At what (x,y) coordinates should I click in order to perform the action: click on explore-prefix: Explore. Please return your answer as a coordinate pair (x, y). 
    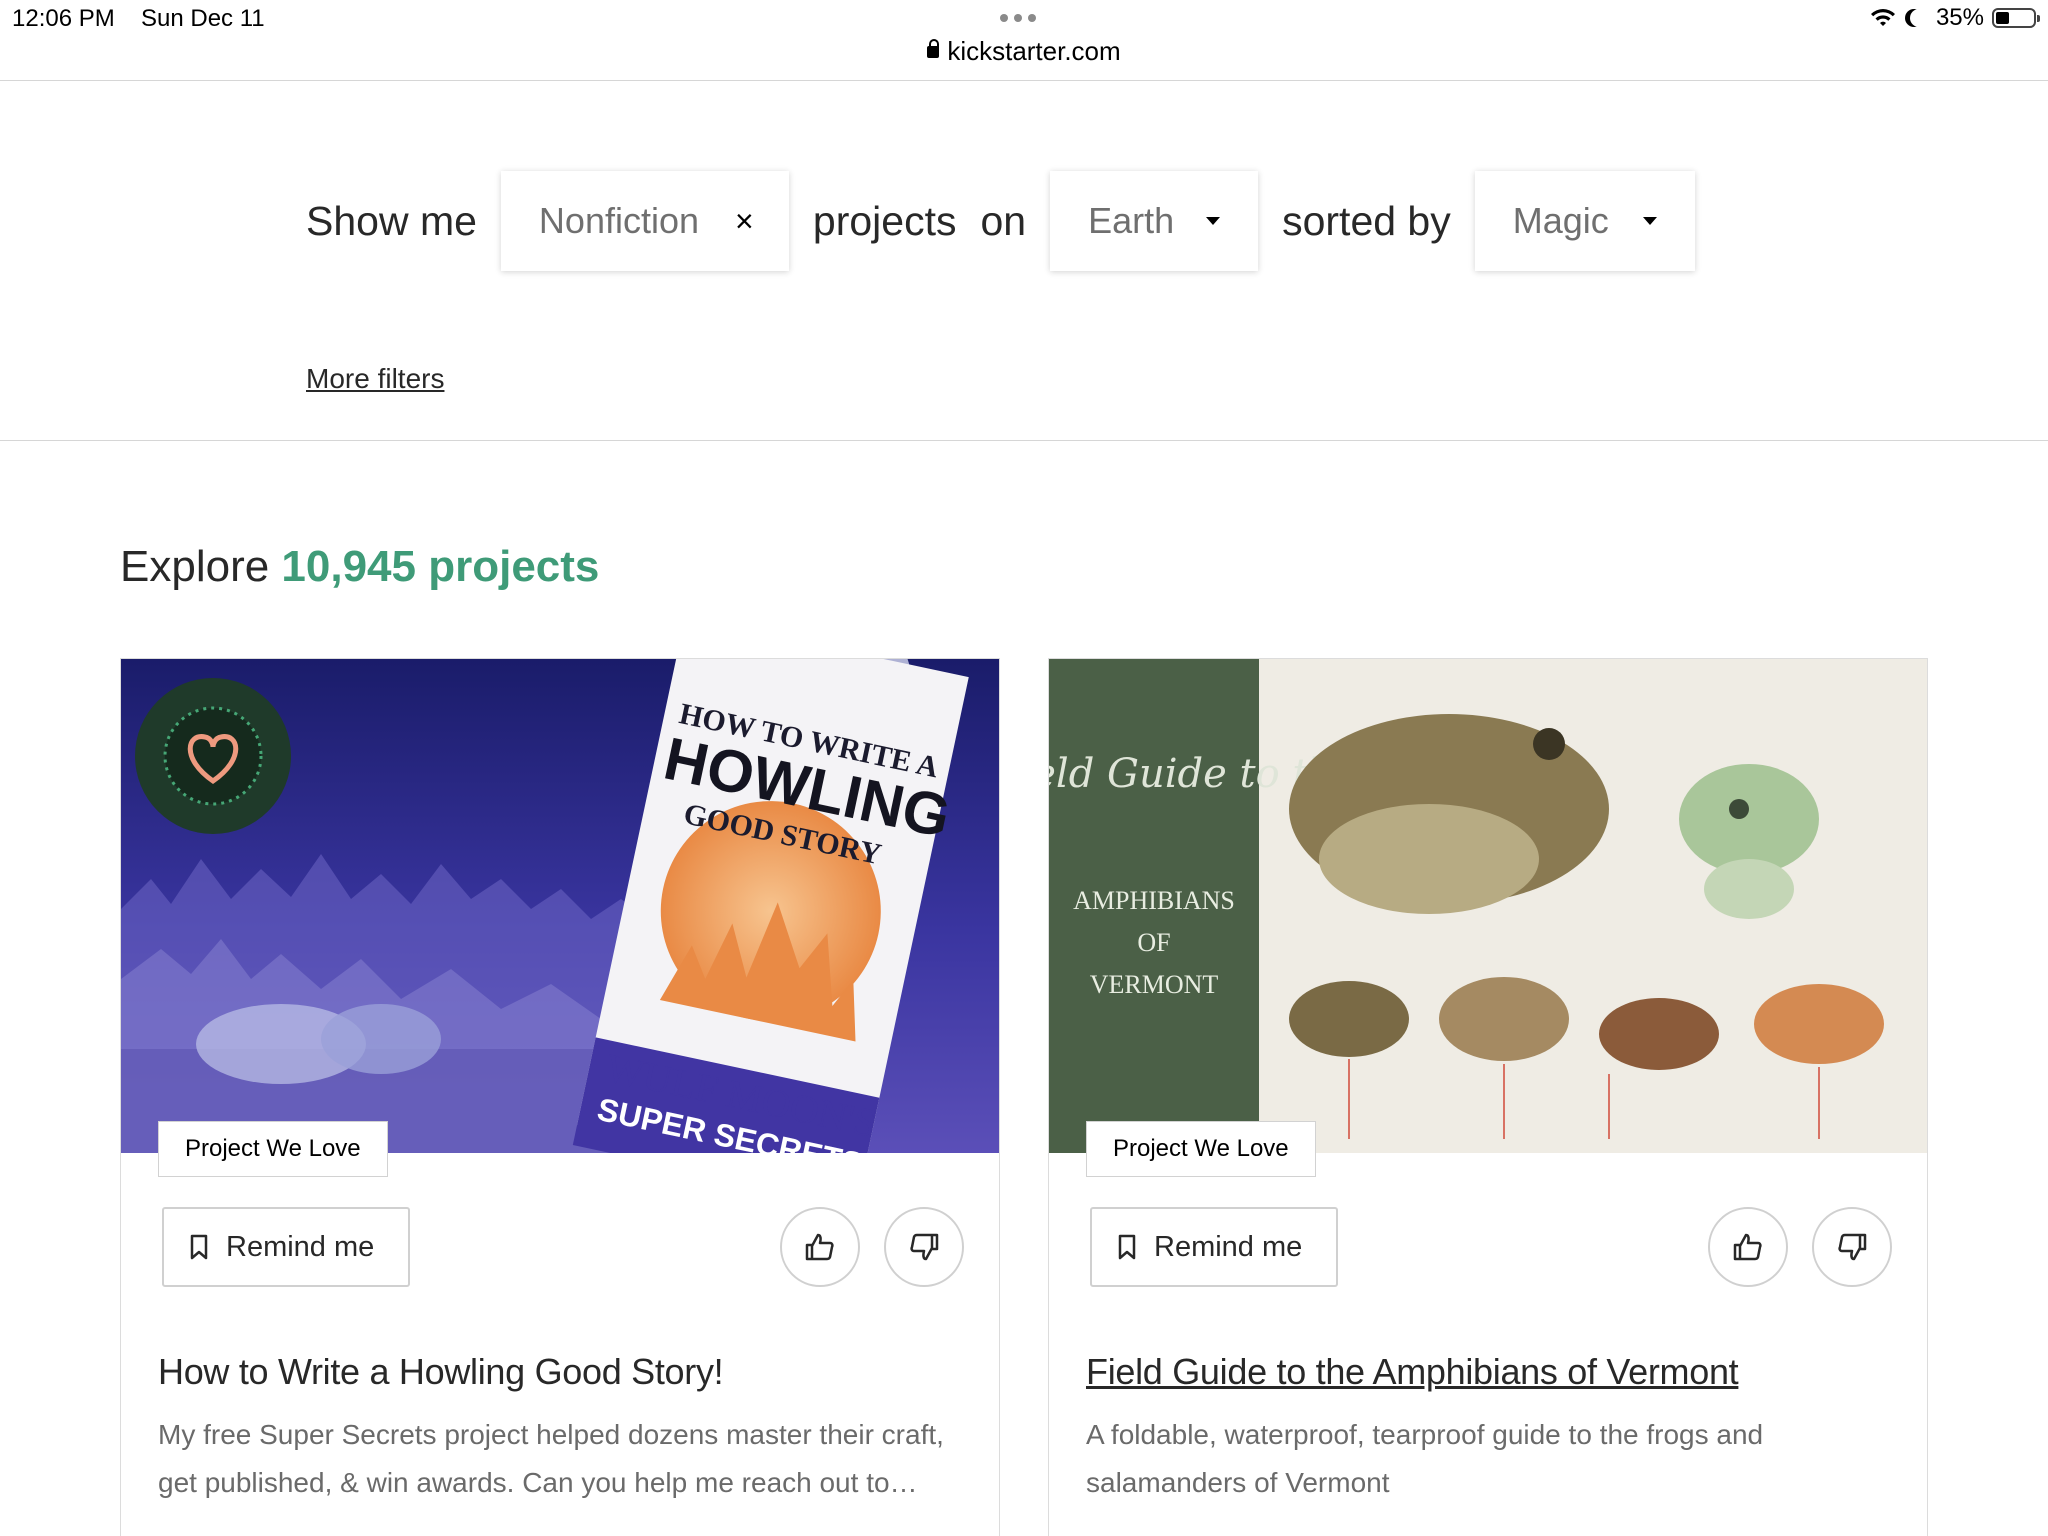
    Looking at the image, I should click on (195, 566).